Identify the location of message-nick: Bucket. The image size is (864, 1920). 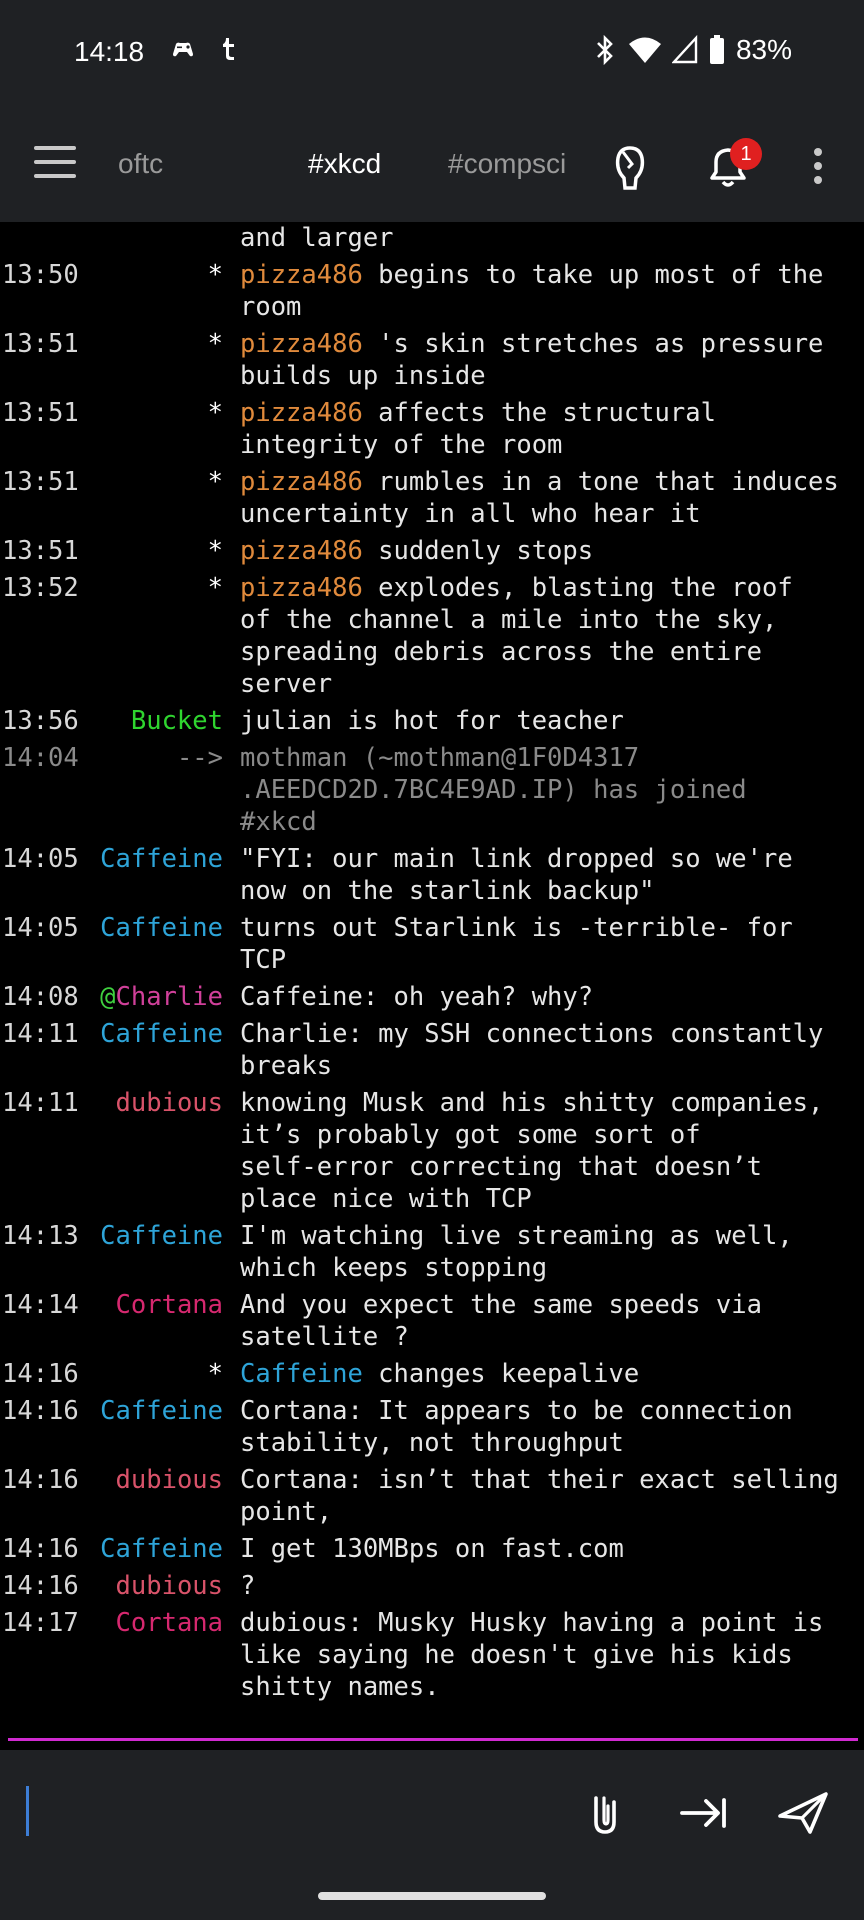
(177, 721).